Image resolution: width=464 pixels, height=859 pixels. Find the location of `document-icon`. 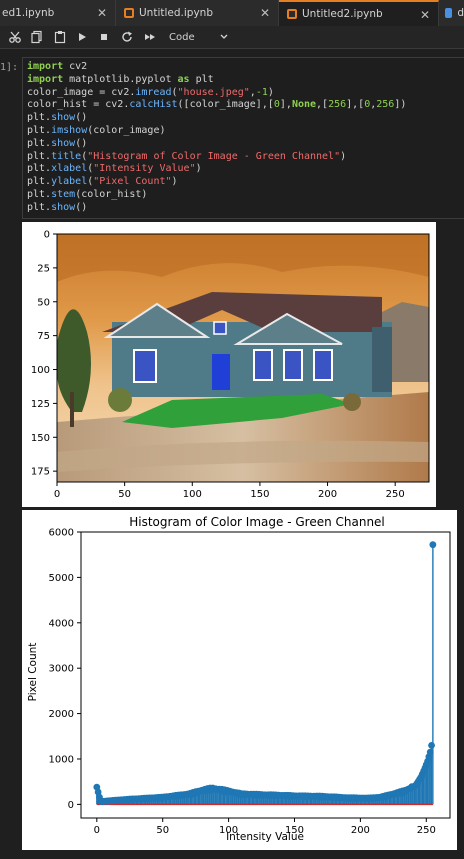

document-icon is located at coordinates (449, 13).